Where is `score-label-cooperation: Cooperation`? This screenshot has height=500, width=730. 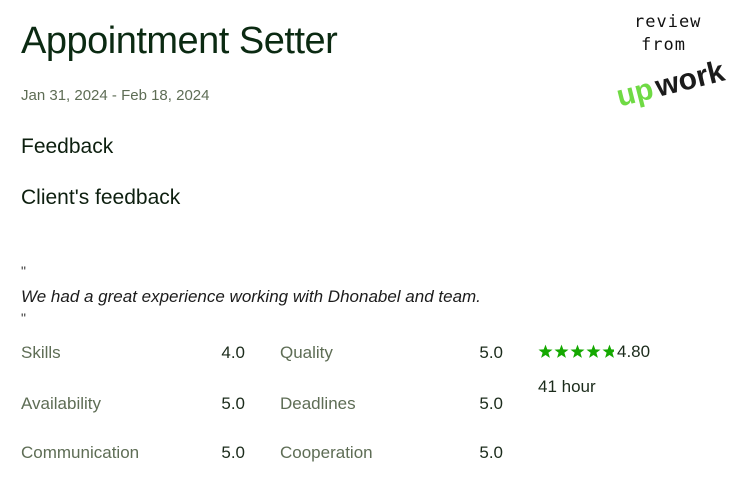 score-label-cooperation: Cooperation is located at coordinates (326, 452).